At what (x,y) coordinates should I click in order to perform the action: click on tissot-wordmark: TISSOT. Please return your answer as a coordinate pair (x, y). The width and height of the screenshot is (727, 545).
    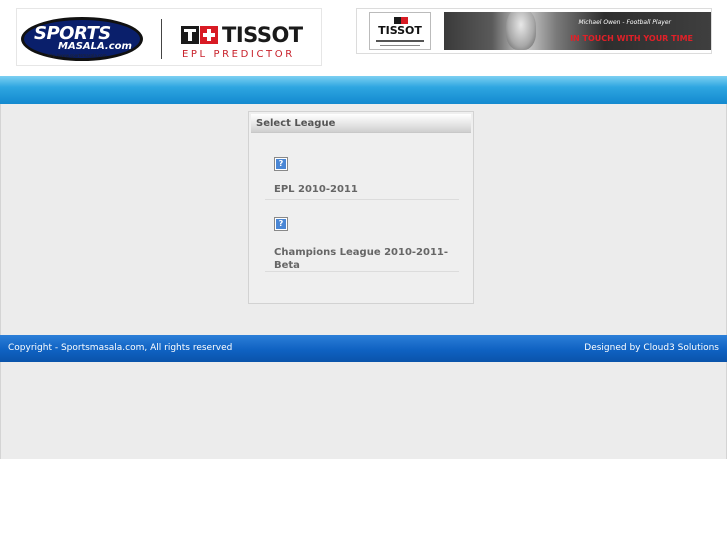
    Looking at the image, I should click on (262, 35).